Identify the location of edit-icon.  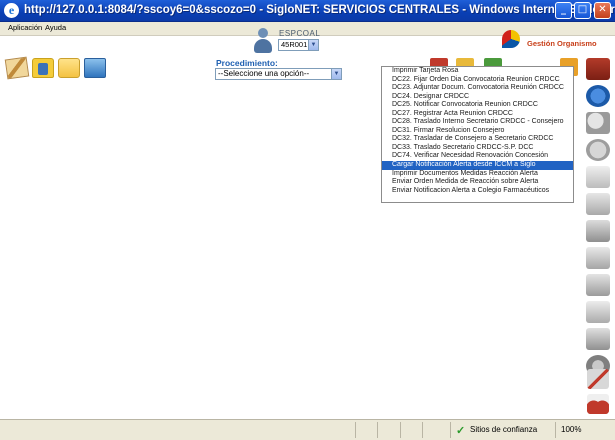
(598, 258).